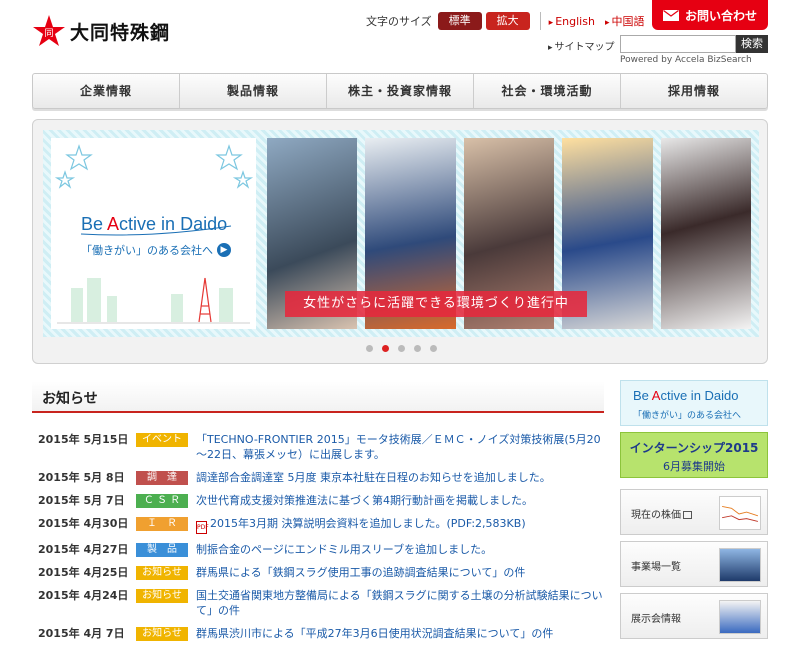 This screenshot has height=653, width=800. Describe the element at coordinates (156, 250) in the screenshot. I see `promo-subtitle: 「働きがい」のある会社へ ▶` at that location.